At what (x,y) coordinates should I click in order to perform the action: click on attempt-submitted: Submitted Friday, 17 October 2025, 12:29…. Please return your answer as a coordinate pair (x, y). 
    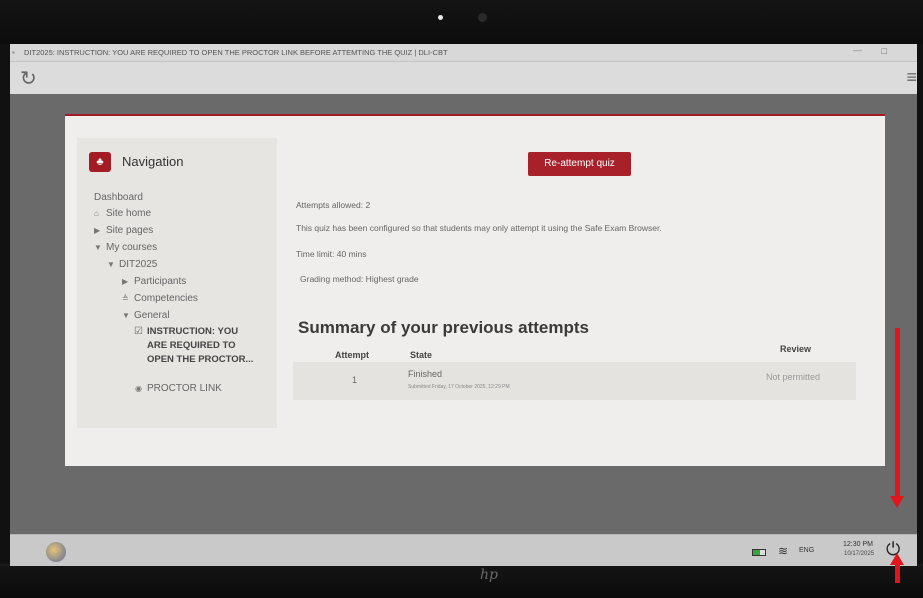
    Looking at the image, I should click on (459, 387).